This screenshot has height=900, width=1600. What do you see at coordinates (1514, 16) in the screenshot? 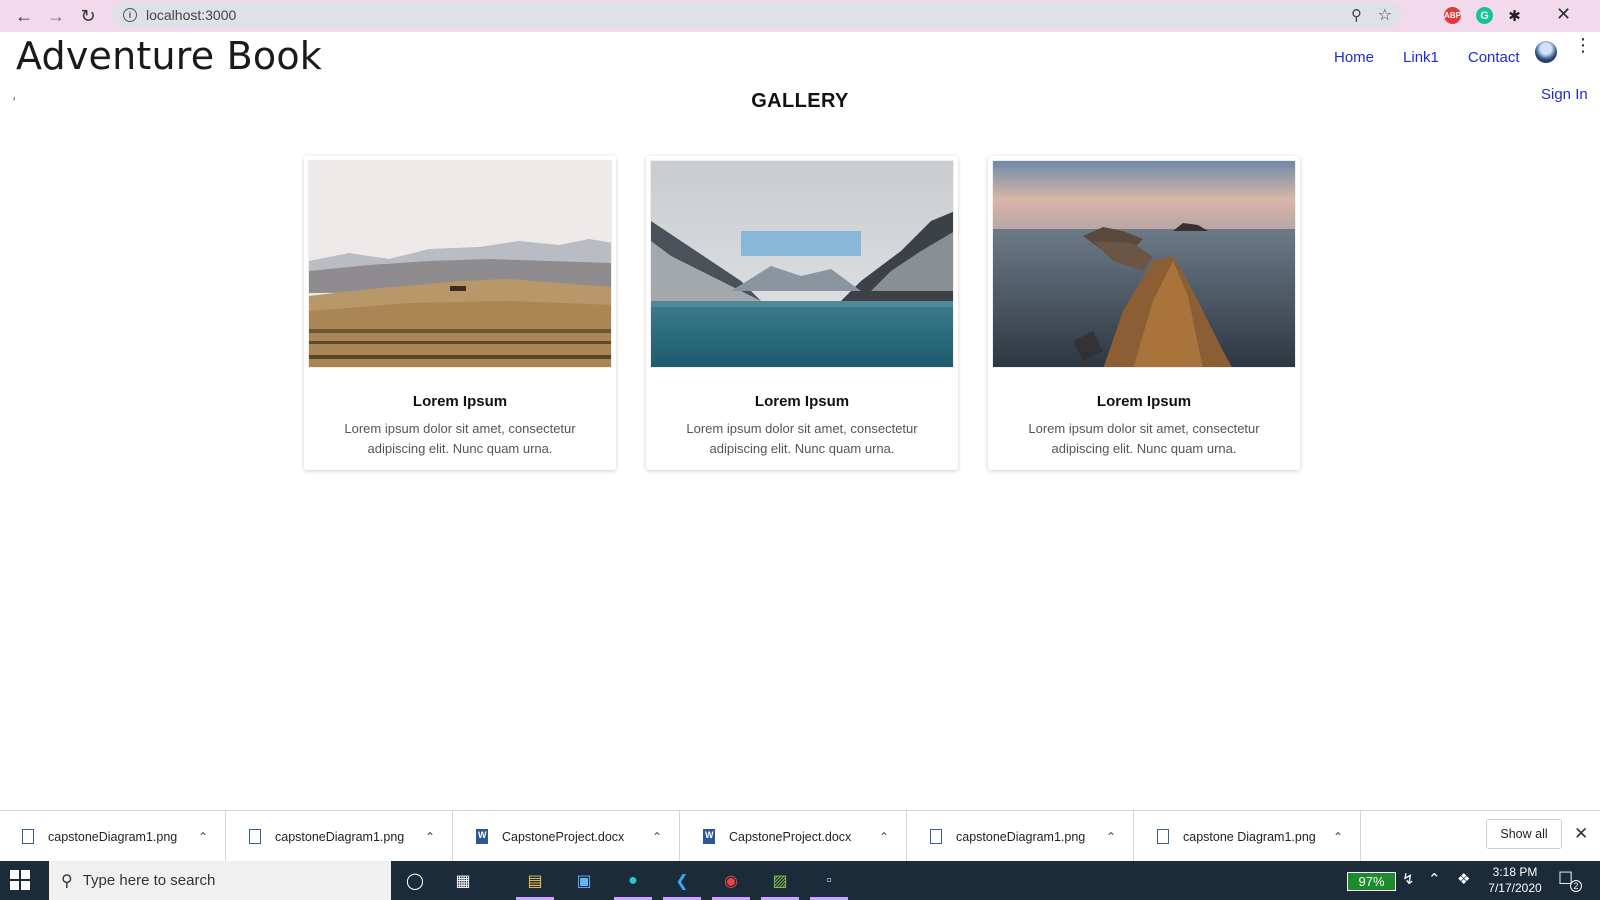
I see `extensions-puzzle-icon: ✱` at bounding box center [1514, 16].